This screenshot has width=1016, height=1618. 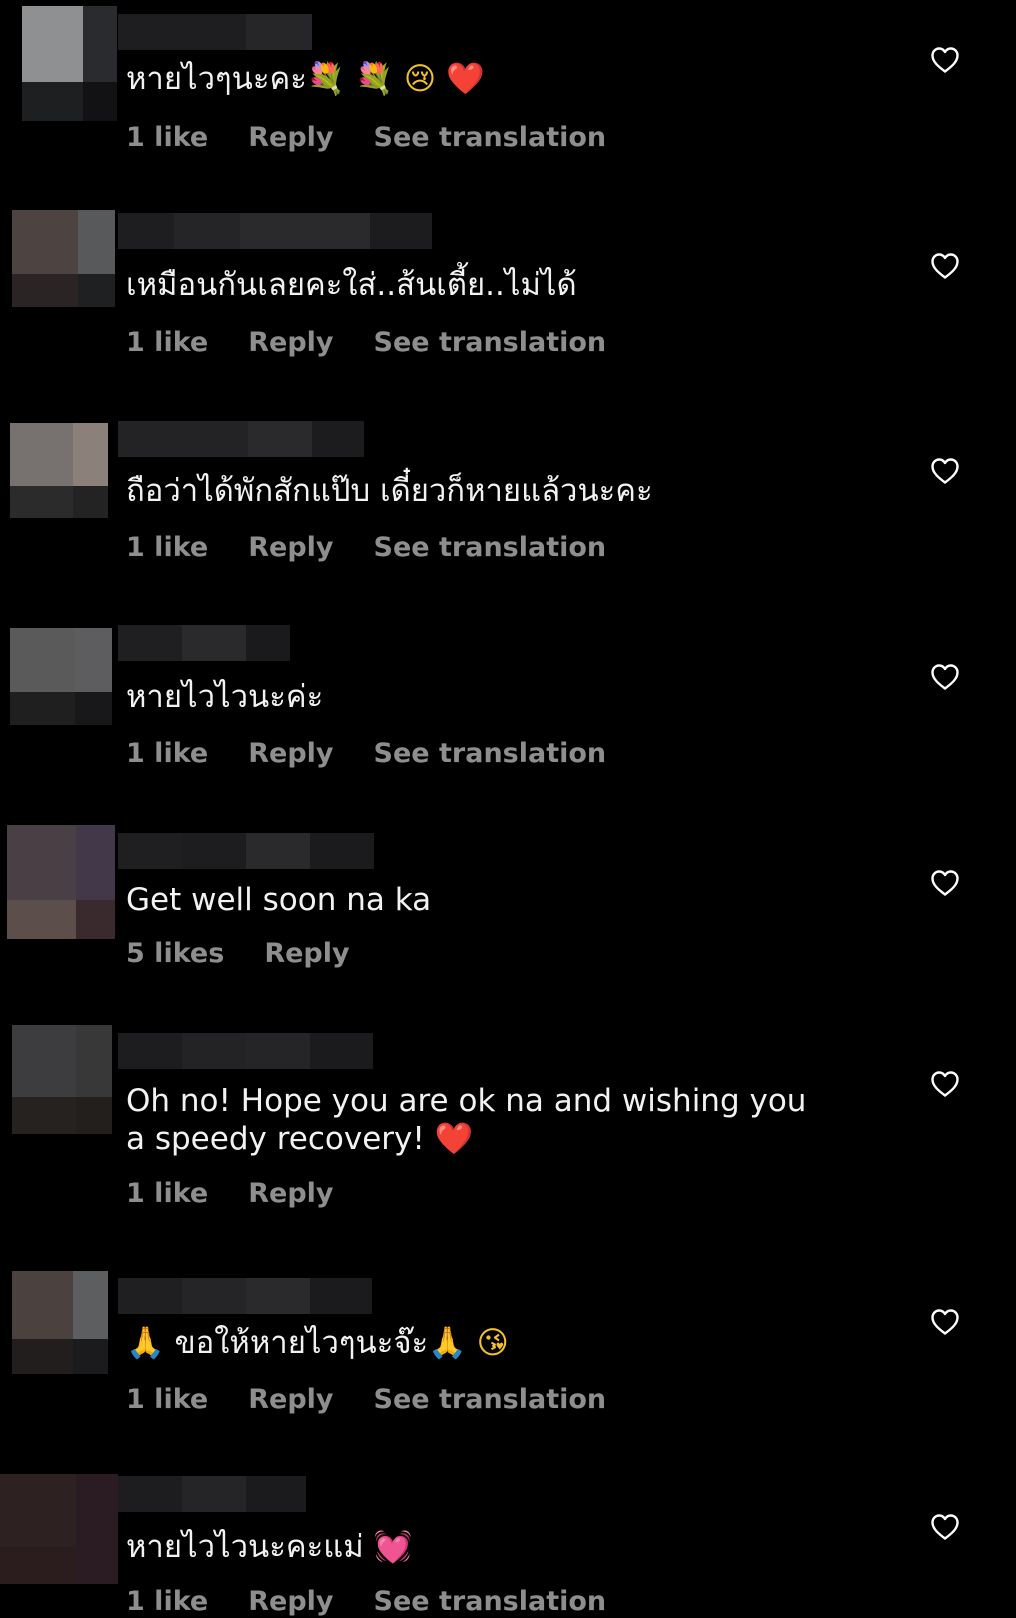 What do you see at coordinates (269, 1547) in the screenshot?
I see `comment-text: หายไวไวนะคะแม่ 💓` at bounding box center [269, 1547].